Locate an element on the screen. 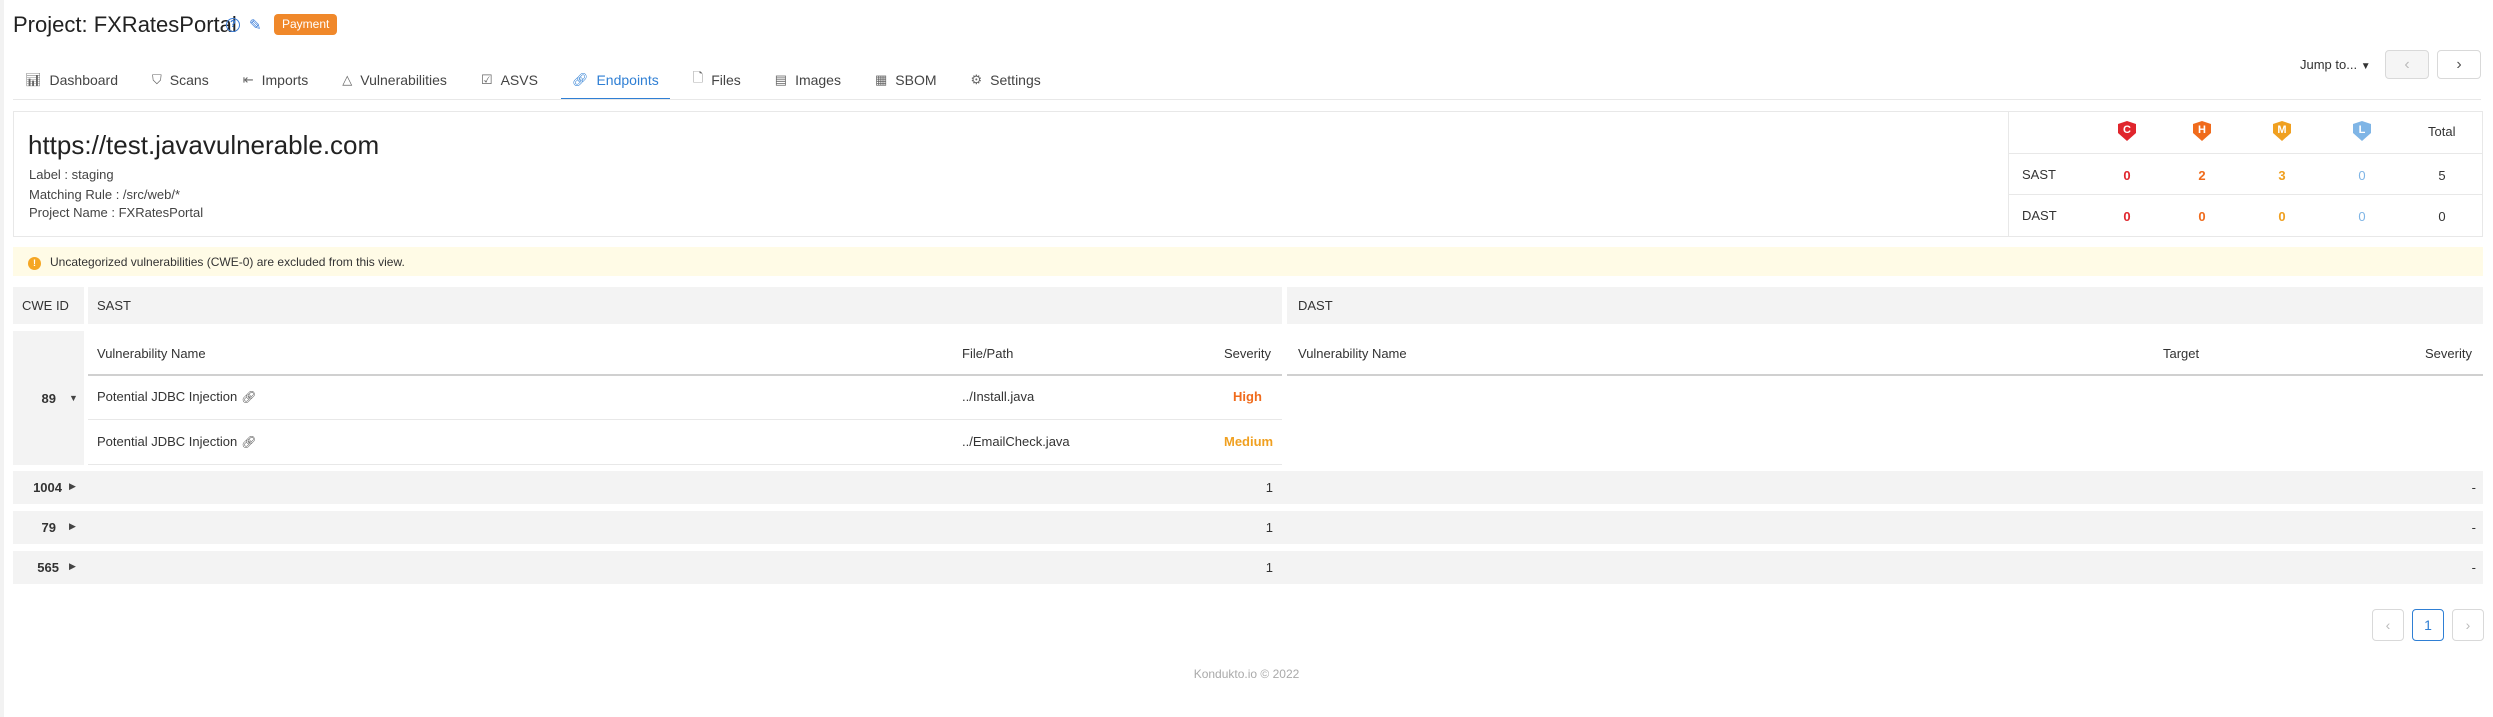  pagination-next-button: › is located at coordinates (2468, 625).